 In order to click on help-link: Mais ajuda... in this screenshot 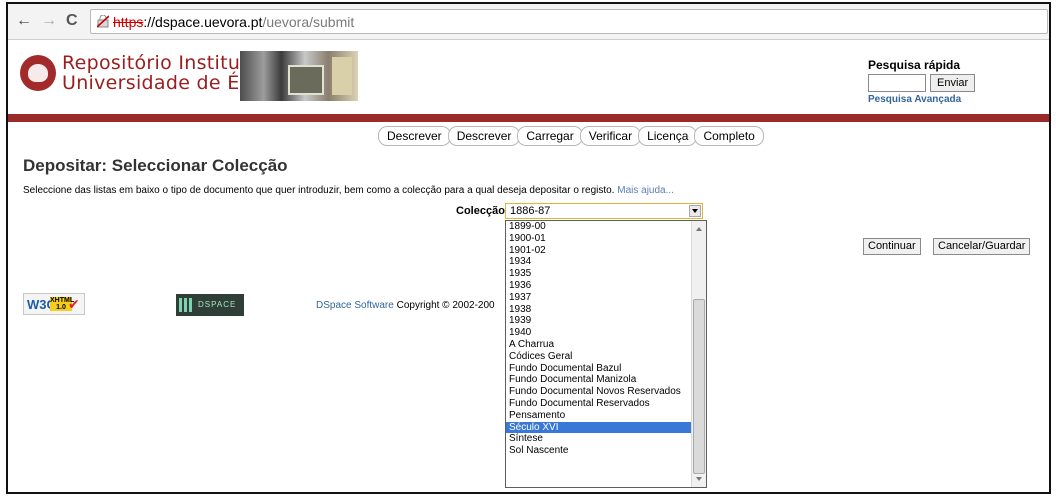, I will do `click(645, 190)`.